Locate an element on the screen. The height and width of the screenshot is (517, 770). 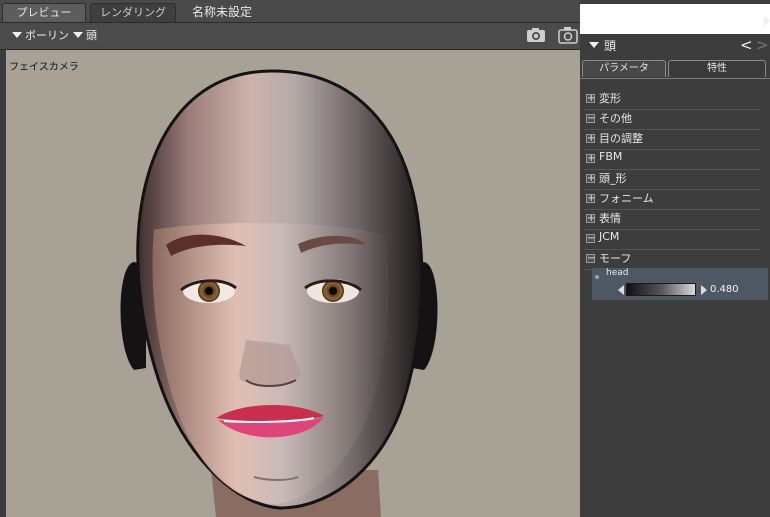
camera-settings-icon is located at coordinates (568, 35).